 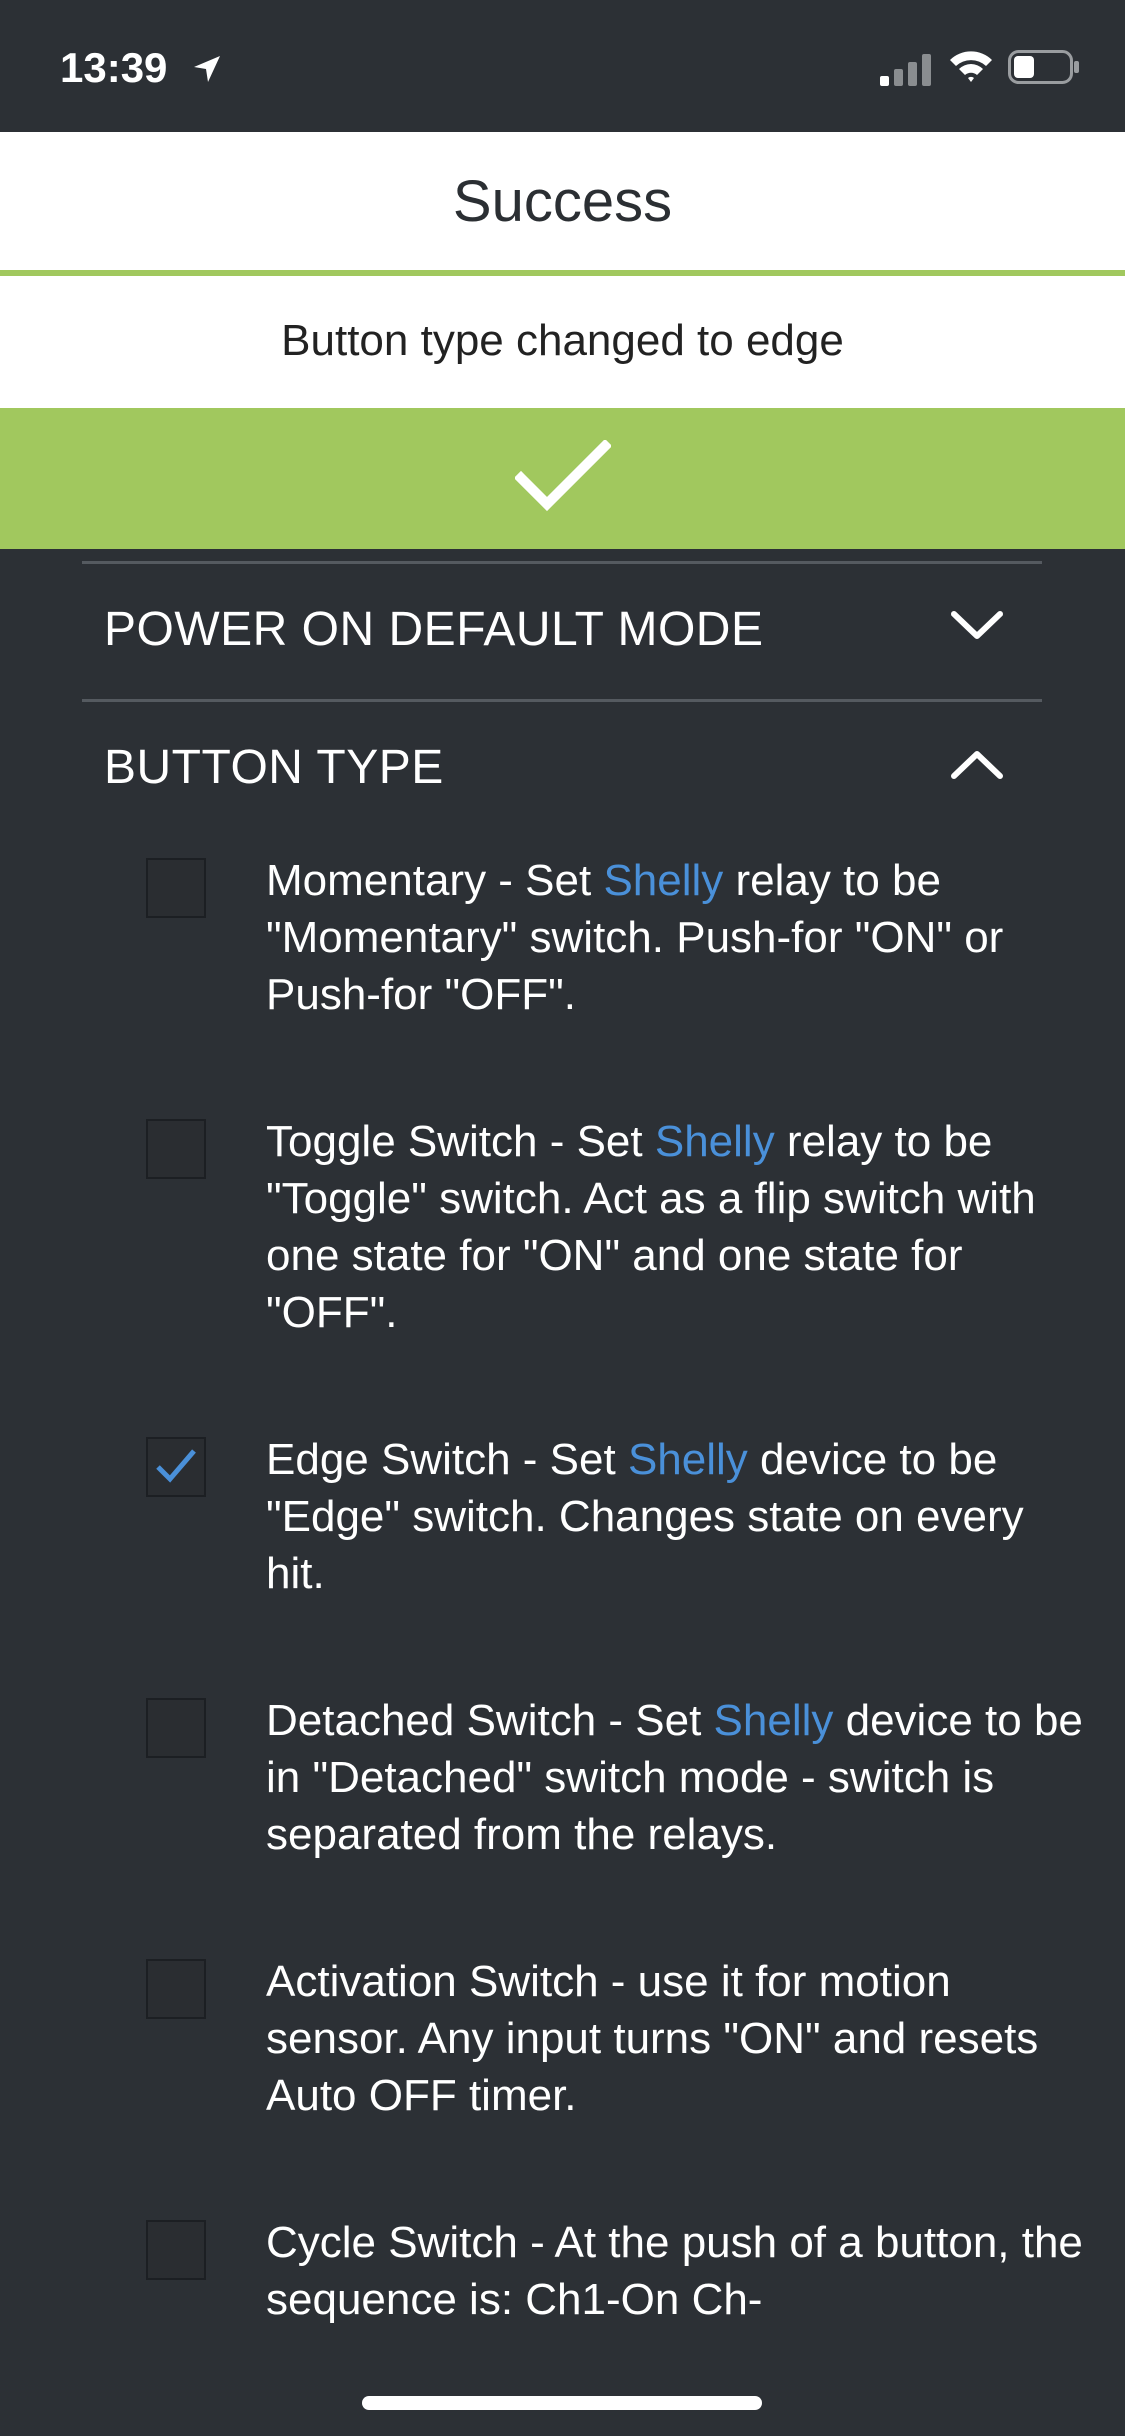 What do you see at coordinates (907, 72) in the screenshot?
I see `cellular-signal-icon` at bounding box center [907, 72].